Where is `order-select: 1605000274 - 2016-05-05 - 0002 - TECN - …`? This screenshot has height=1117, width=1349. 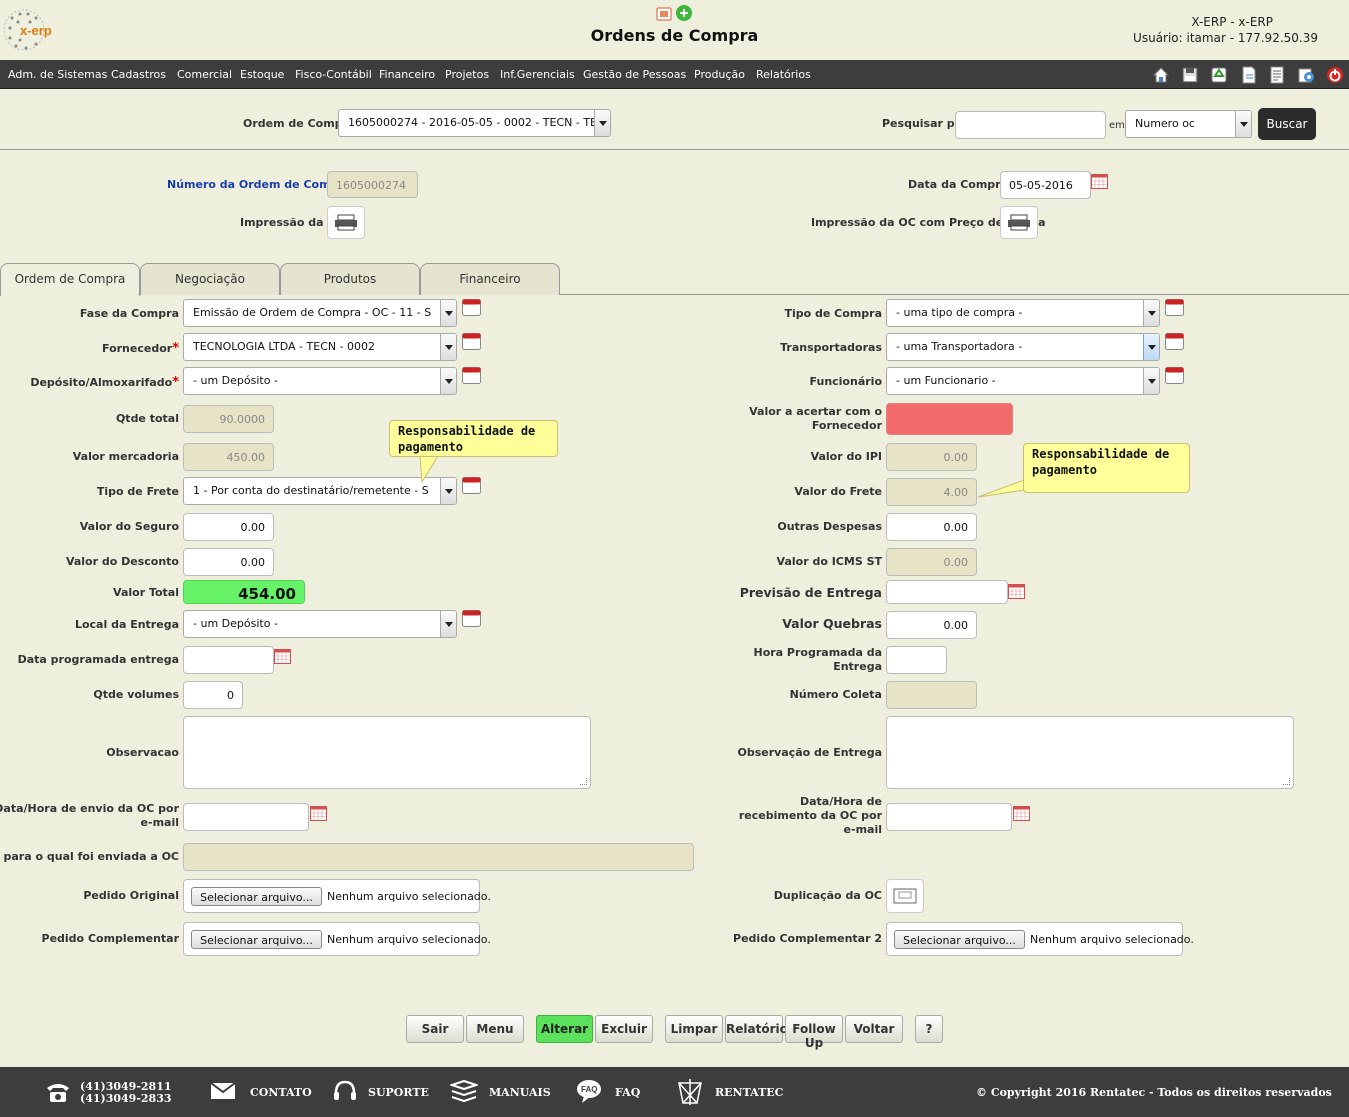 order-select: 1605000274 - 2016-05-05 - 0002 - TECN - … is located at coordinates (474, 123).